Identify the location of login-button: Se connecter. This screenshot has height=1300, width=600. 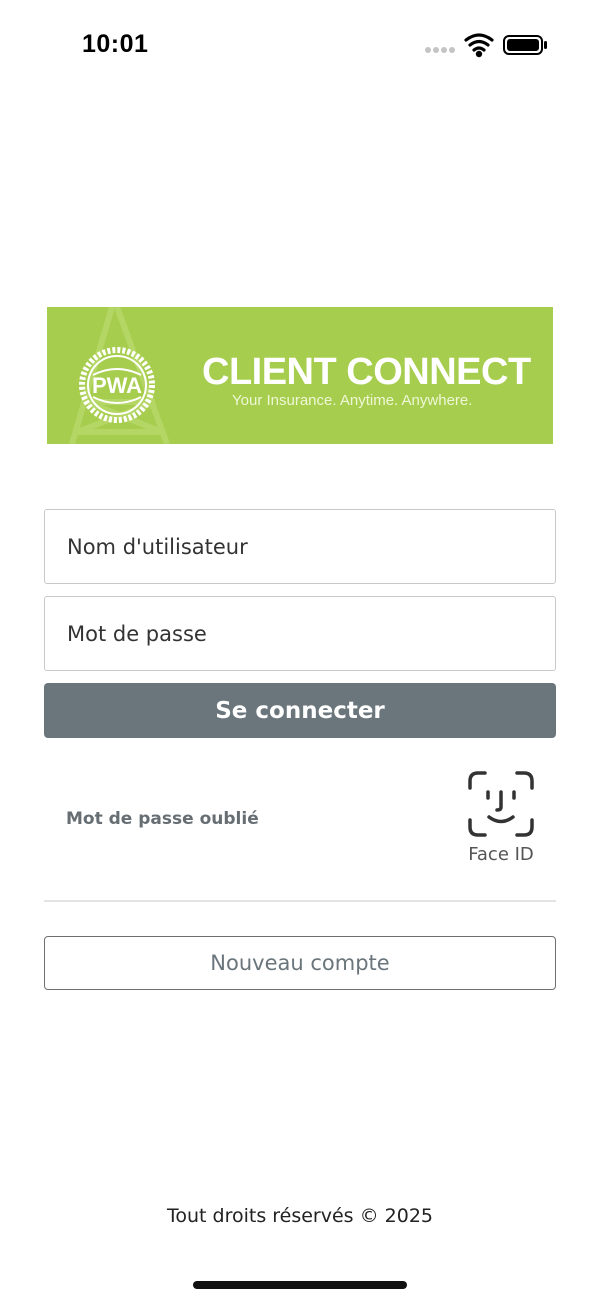
(300, 710).